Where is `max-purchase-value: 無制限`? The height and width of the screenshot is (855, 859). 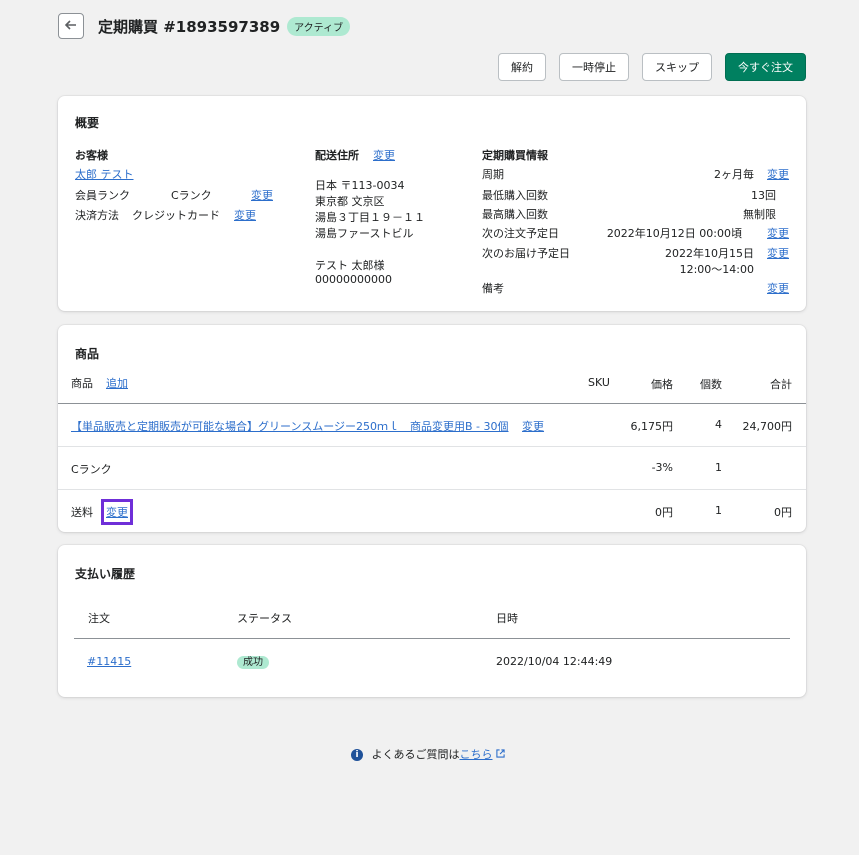
max-purchase-value: 無制限 is located at coordinates (759, 214).